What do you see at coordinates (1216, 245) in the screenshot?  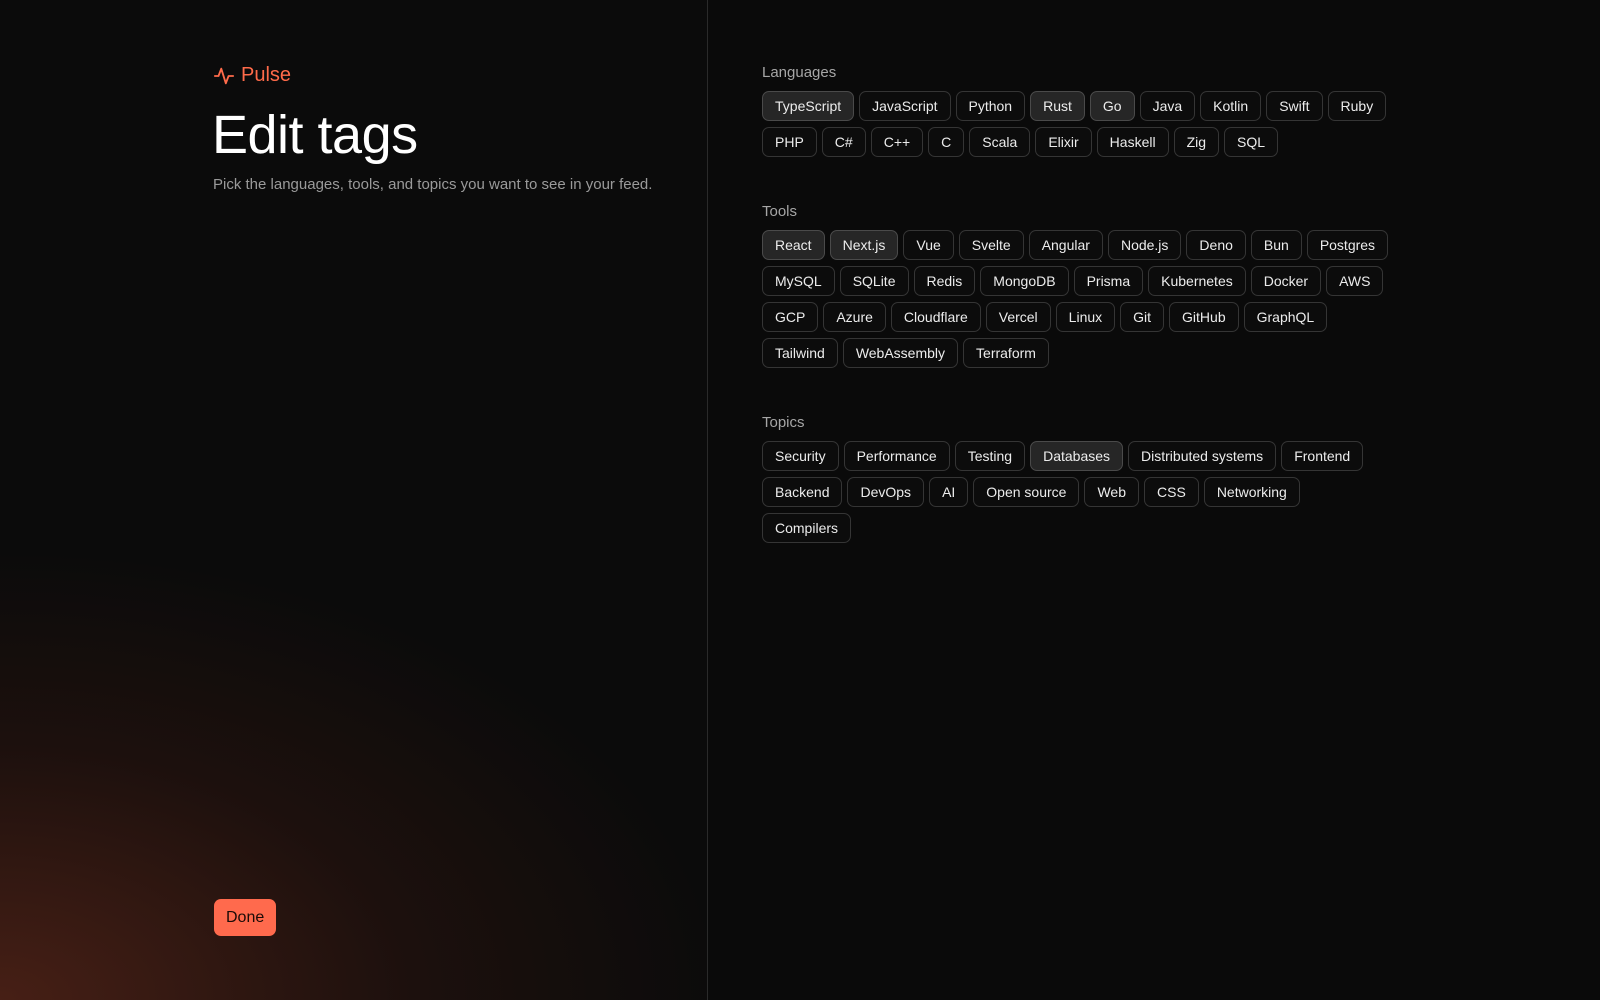 I see `tag-chip-deno: Deno` at bounding box center [1216, 245].